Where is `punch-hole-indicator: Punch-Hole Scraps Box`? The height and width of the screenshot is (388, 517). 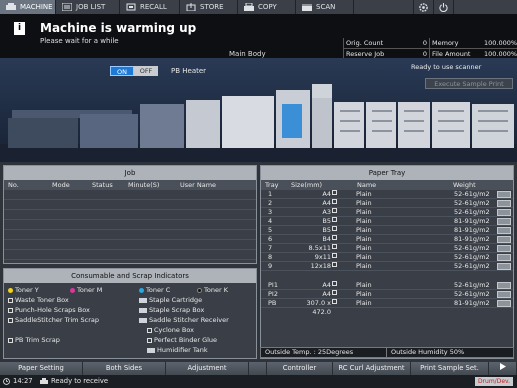
punch-hole-indicator: Punch-Hole Scraps Box is located at coordinates (49, 310).